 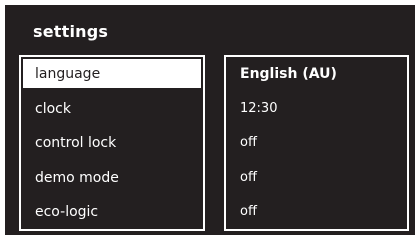 I want to click on menu-item-language: language, so click(x=112, y=73).